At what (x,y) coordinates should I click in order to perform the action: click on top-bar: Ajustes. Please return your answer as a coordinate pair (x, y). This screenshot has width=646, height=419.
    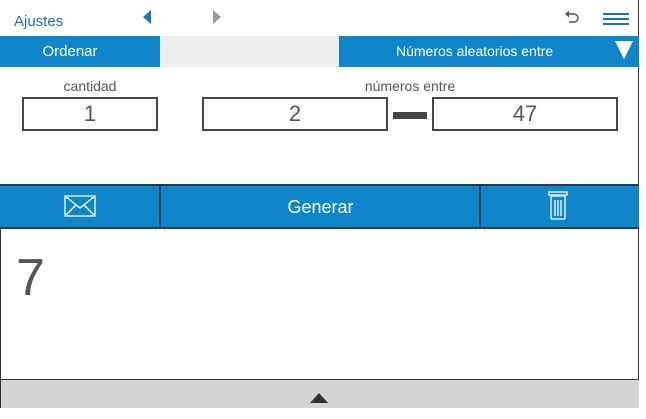
    Looking at the image, I should click on (319, 18).